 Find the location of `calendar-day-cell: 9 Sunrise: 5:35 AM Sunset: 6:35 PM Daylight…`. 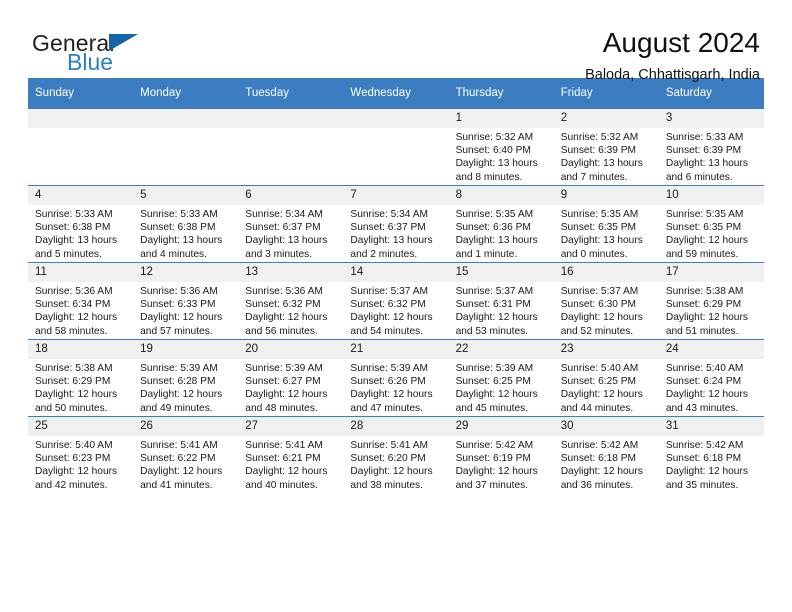

calendar-day-cell: 9 Sunrise: 5:35 AM Sunset: 6:35 PM Daylight… is located at coordinates (606, 224).